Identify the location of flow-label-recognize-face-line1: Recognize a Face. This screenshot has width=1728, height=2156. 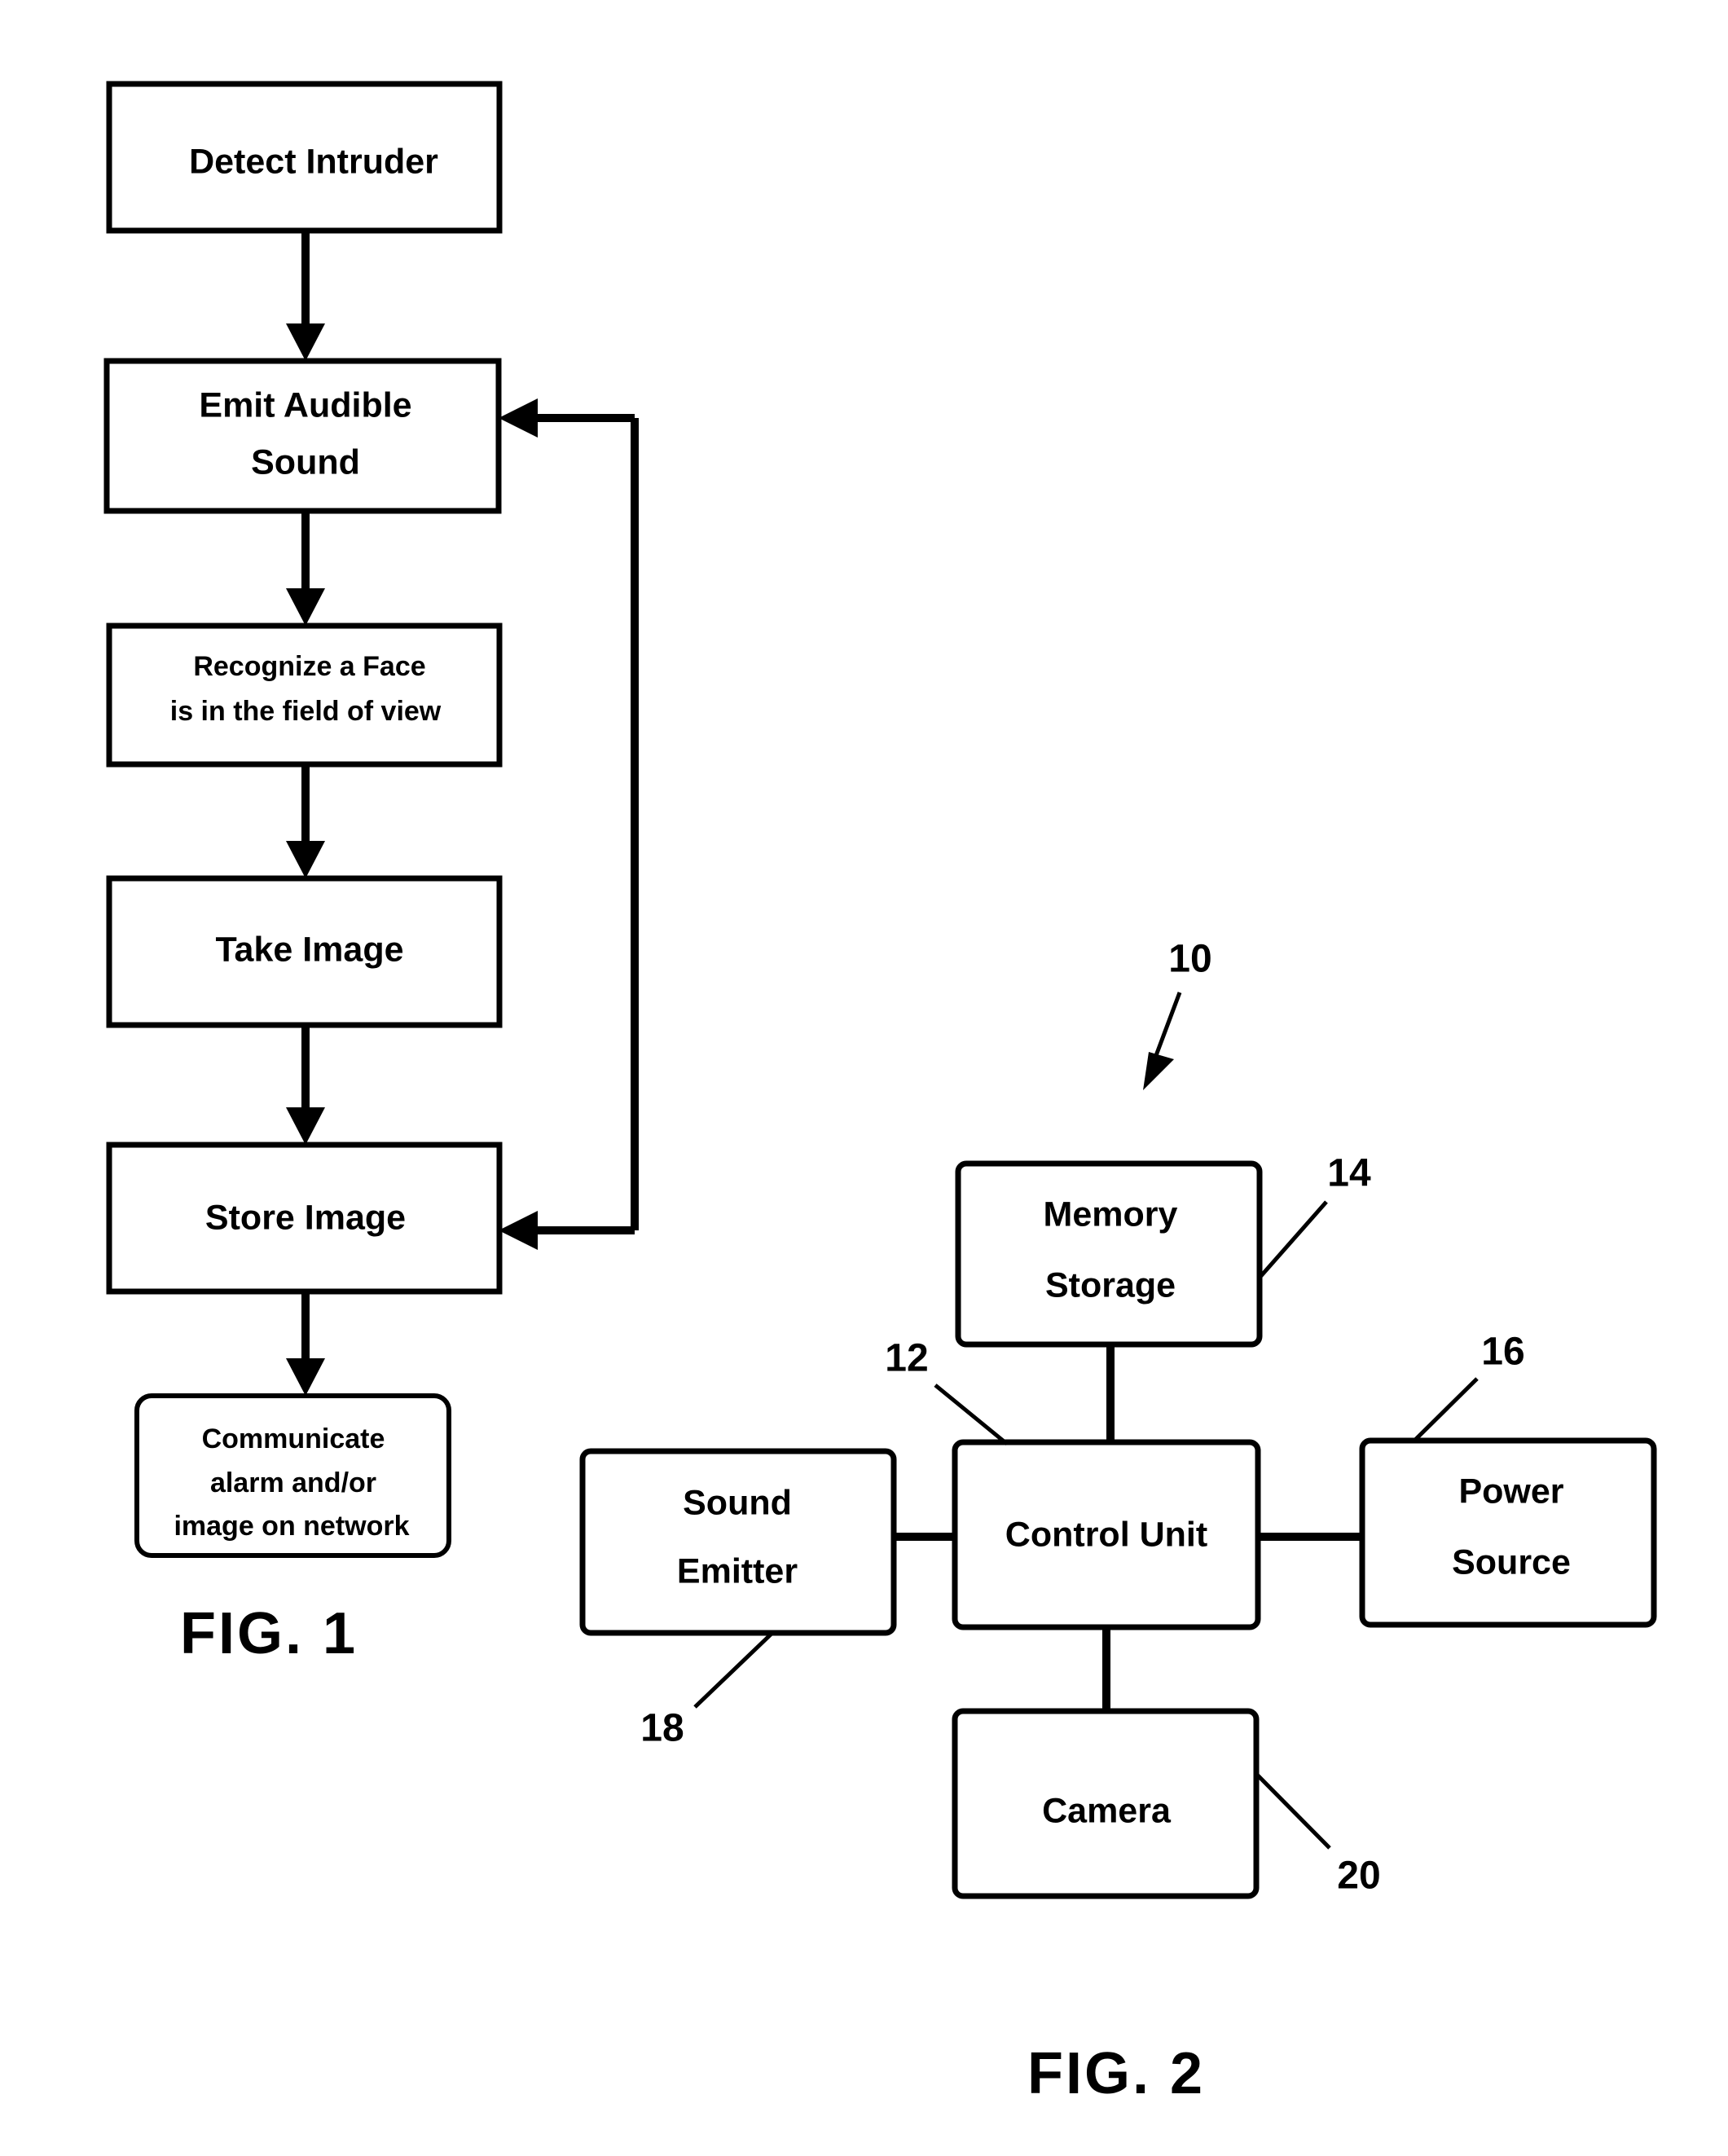
(309, 666).